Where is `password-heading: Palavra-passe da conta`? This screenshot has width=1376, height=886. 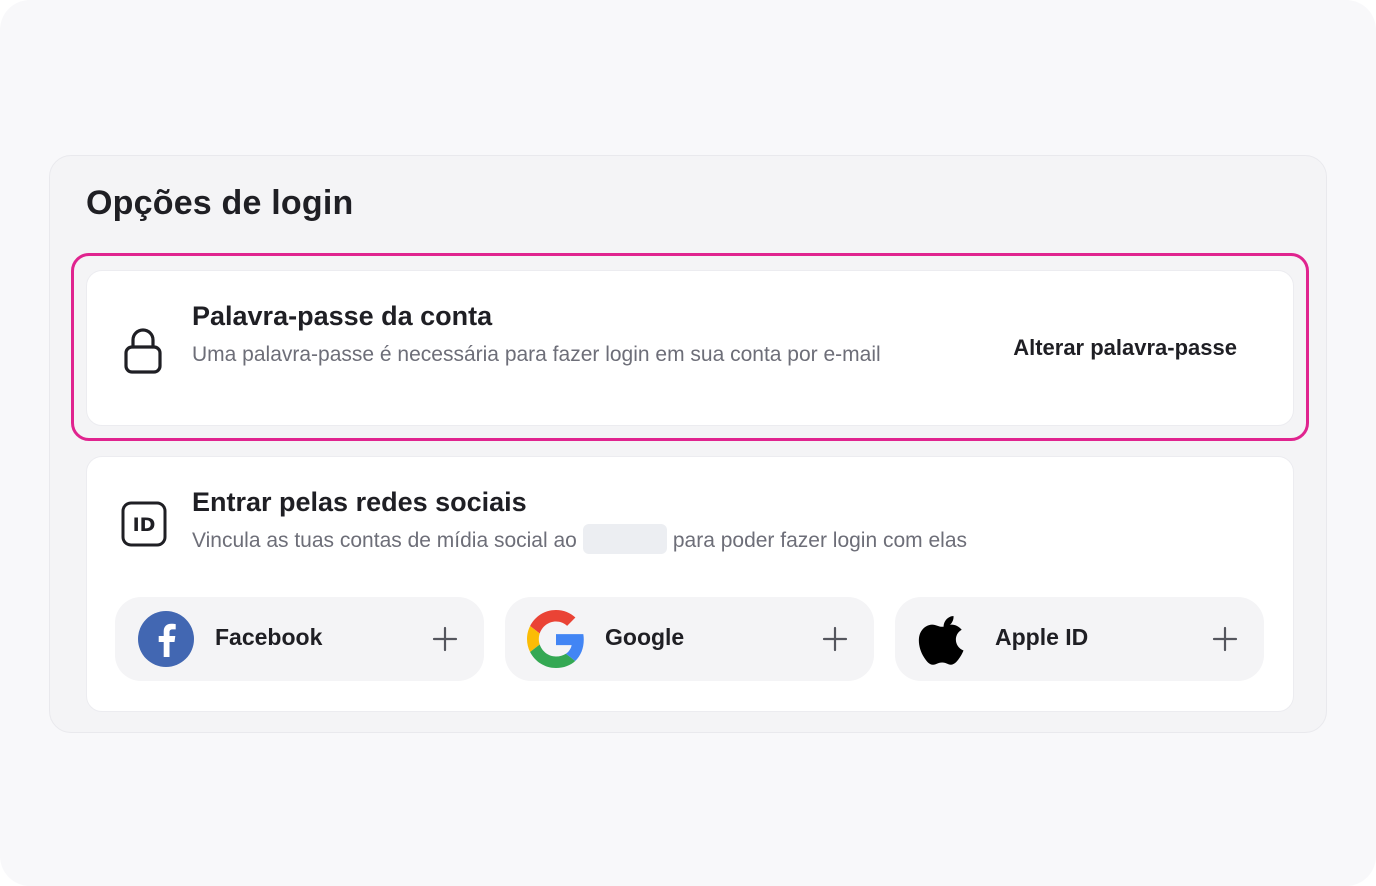 password-heading: Palavra-passe da conta is located at coordinates (342, 316).